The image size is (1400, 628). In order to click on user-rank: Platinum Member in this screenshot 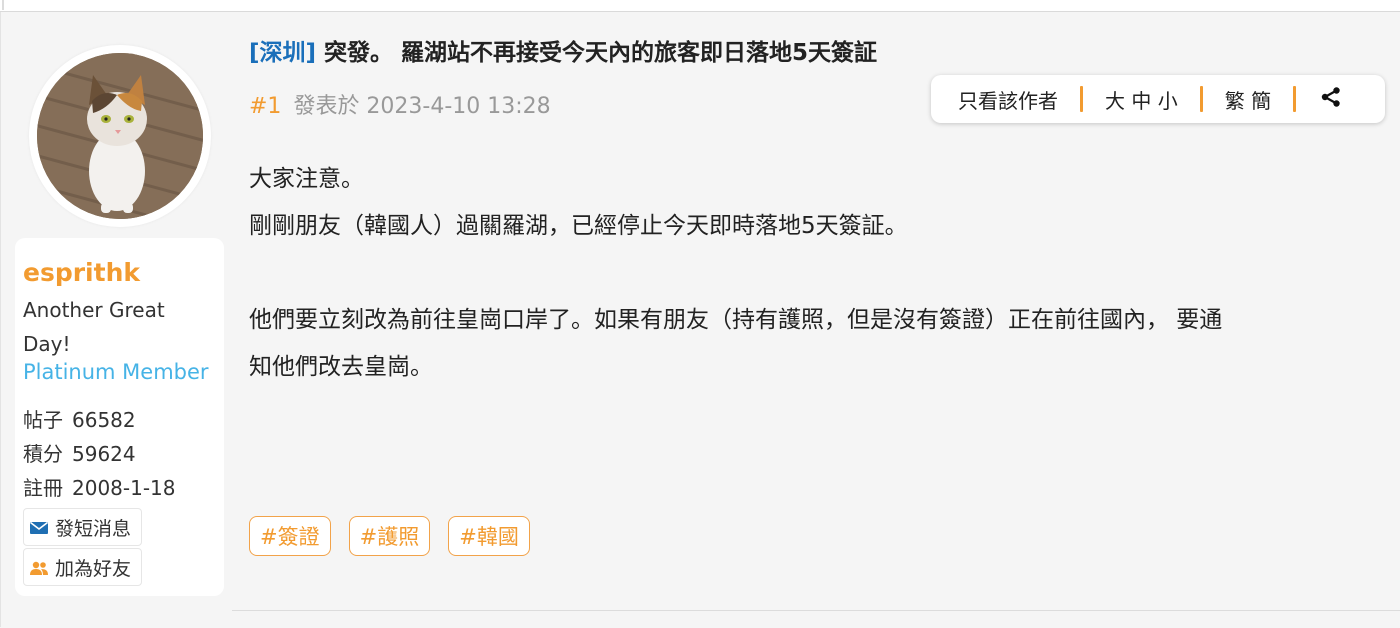, I will do `click(116, 372)`.